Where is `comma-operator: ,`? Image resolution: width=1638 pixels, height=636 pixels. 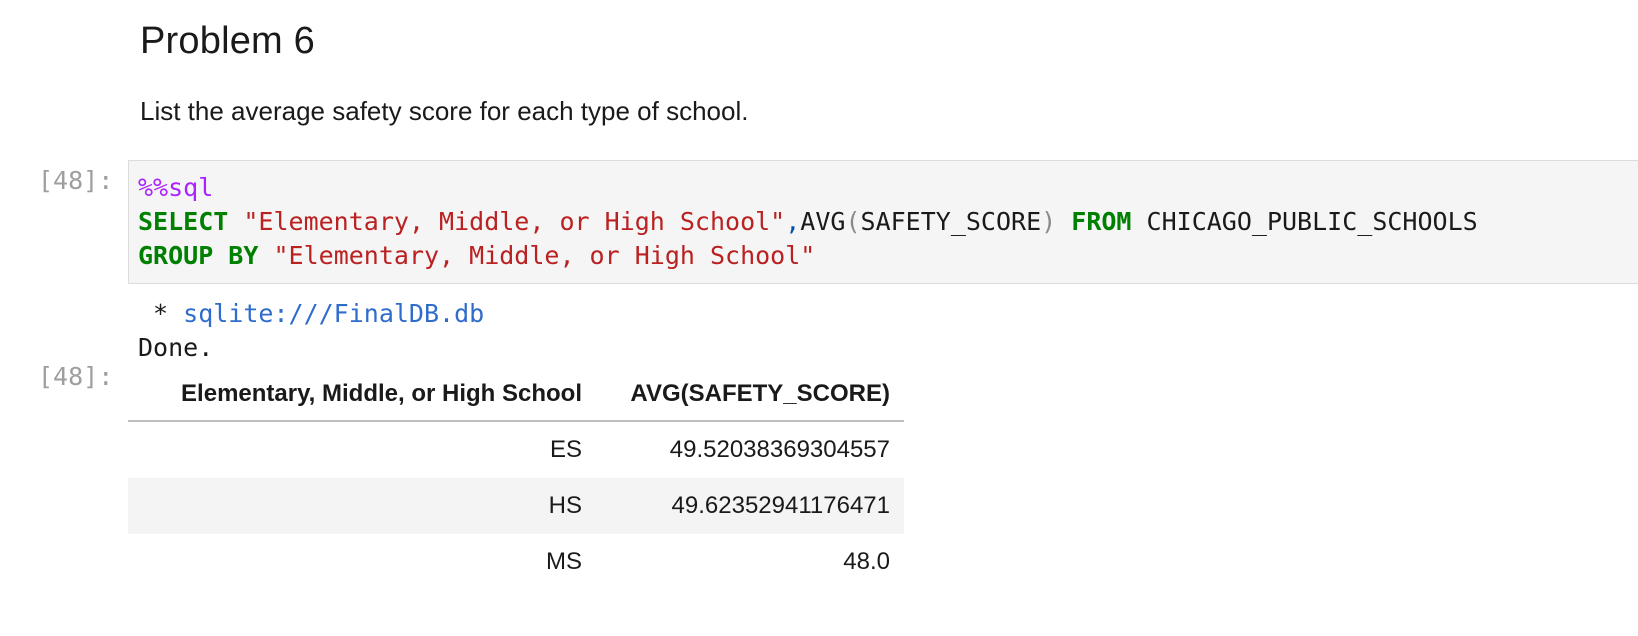
comma-operator: , is located at coordinates (793, 221).